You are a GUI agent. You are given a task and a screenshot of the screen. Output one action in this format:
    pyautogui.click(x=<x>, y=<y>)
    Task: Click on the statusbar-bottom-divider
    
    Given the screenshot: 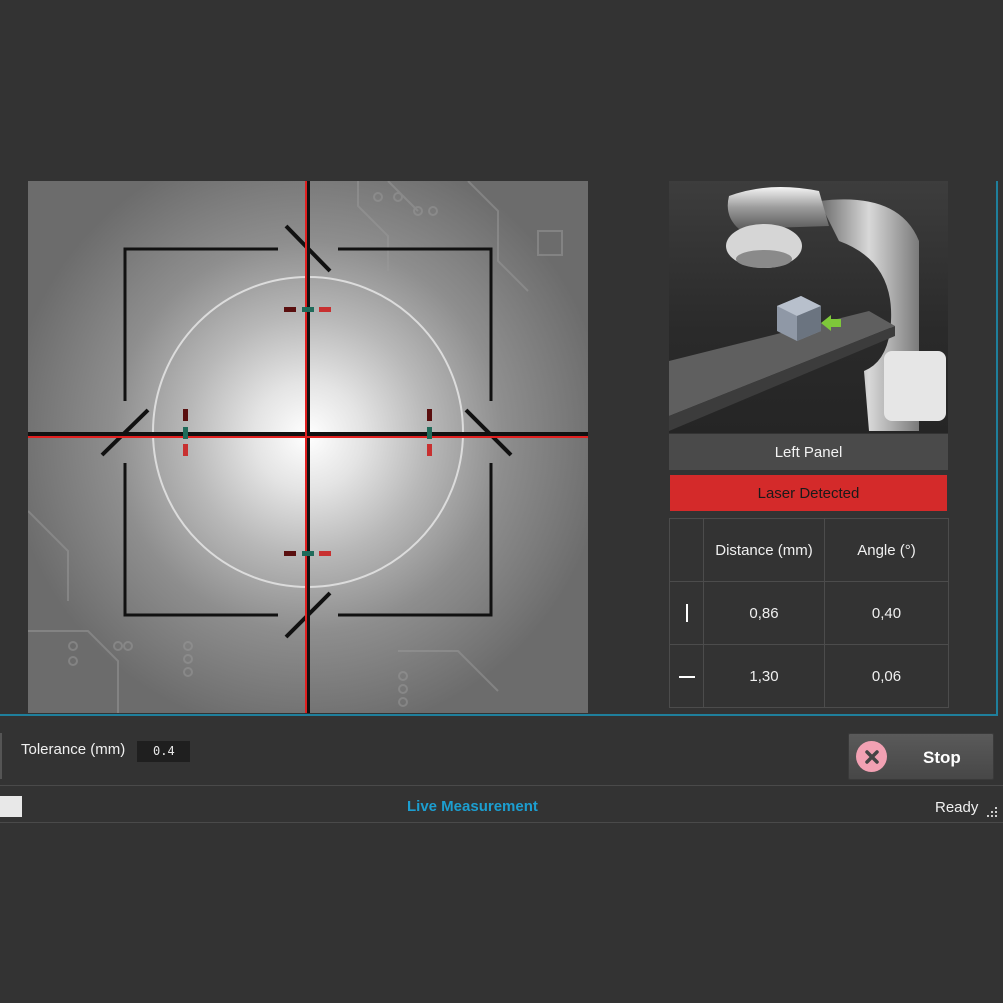 What is the action you would take?
    pyautogui.click(x=501, y=822)
    